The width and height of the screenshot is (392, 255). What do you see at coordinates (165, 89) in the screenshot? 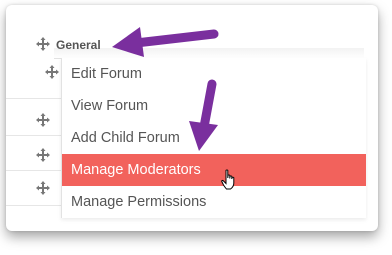
I see `annotation-arrows` at bounding box center [165, 89].